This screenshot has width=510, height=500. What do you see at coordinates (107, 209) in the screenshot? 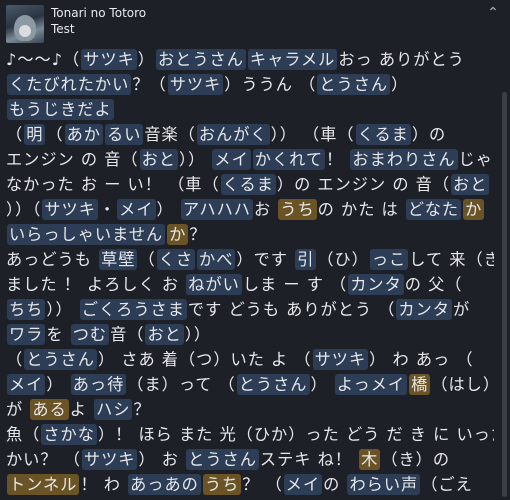
I see `lyric-text: ・` at bounding box center [107, 209].